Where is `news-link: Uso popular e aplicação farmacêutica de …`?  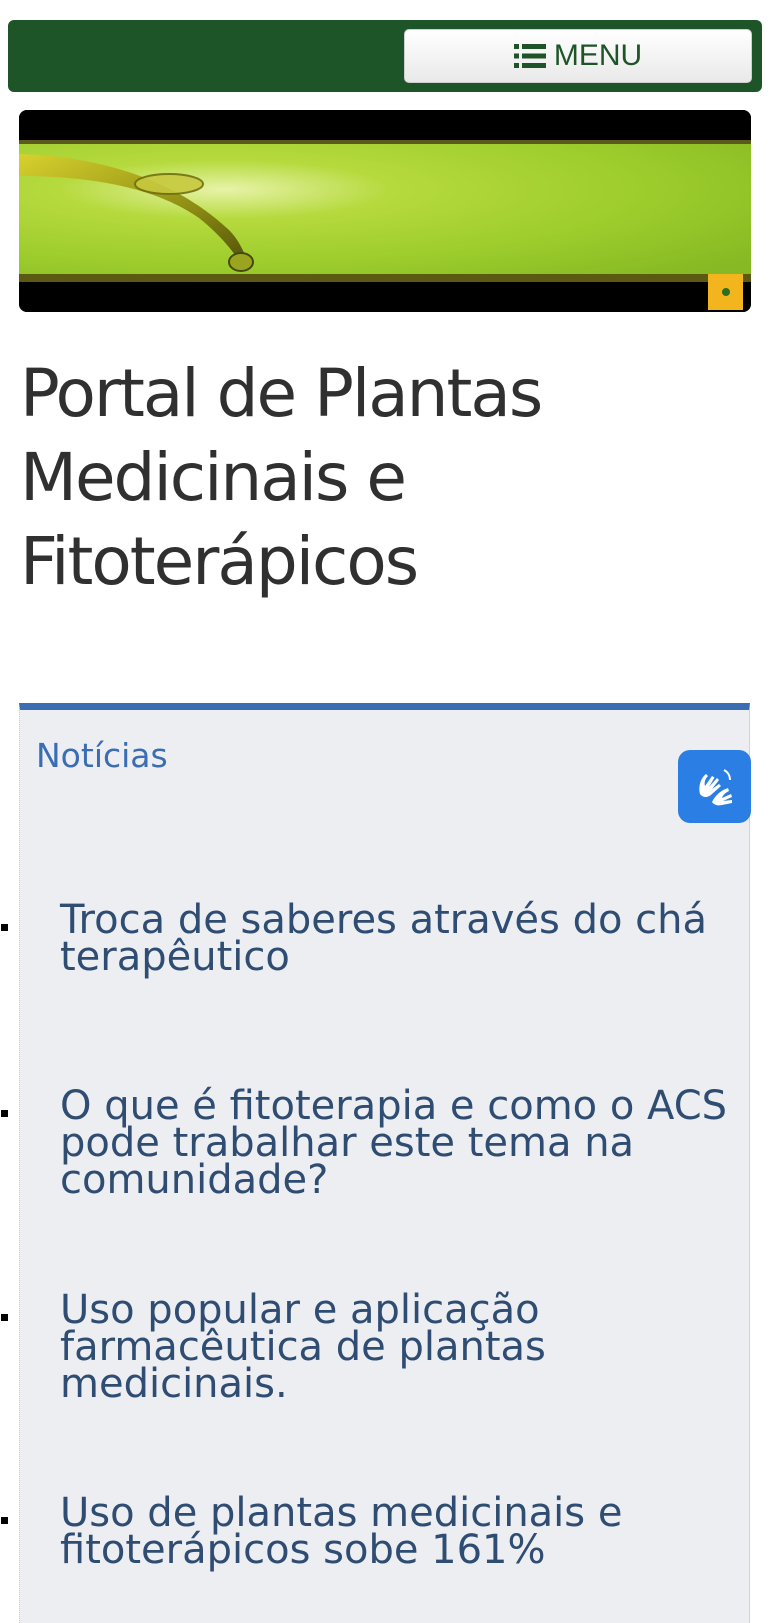
news-link: Uso popular e aplicação farmacêutica de … is located at coordinates (400, 1347).